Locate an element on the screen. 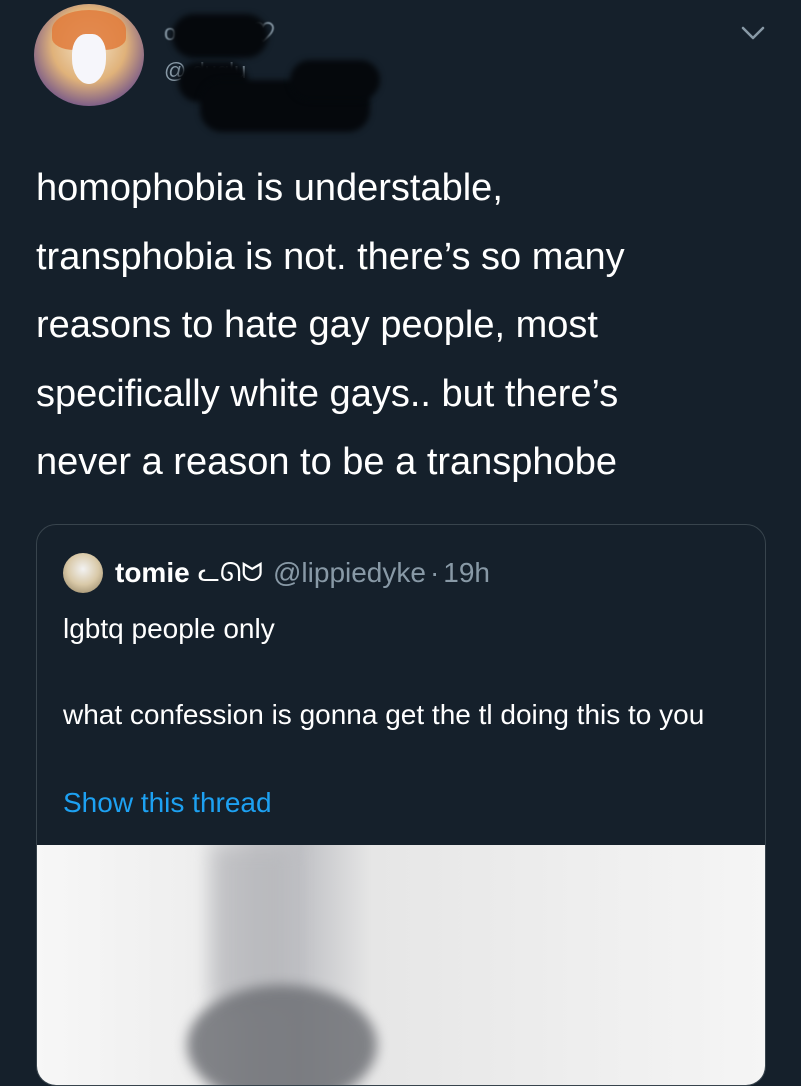 This screenshot has height=1086, width=801. avatar-character-shape is located at coordinates (89, 59).